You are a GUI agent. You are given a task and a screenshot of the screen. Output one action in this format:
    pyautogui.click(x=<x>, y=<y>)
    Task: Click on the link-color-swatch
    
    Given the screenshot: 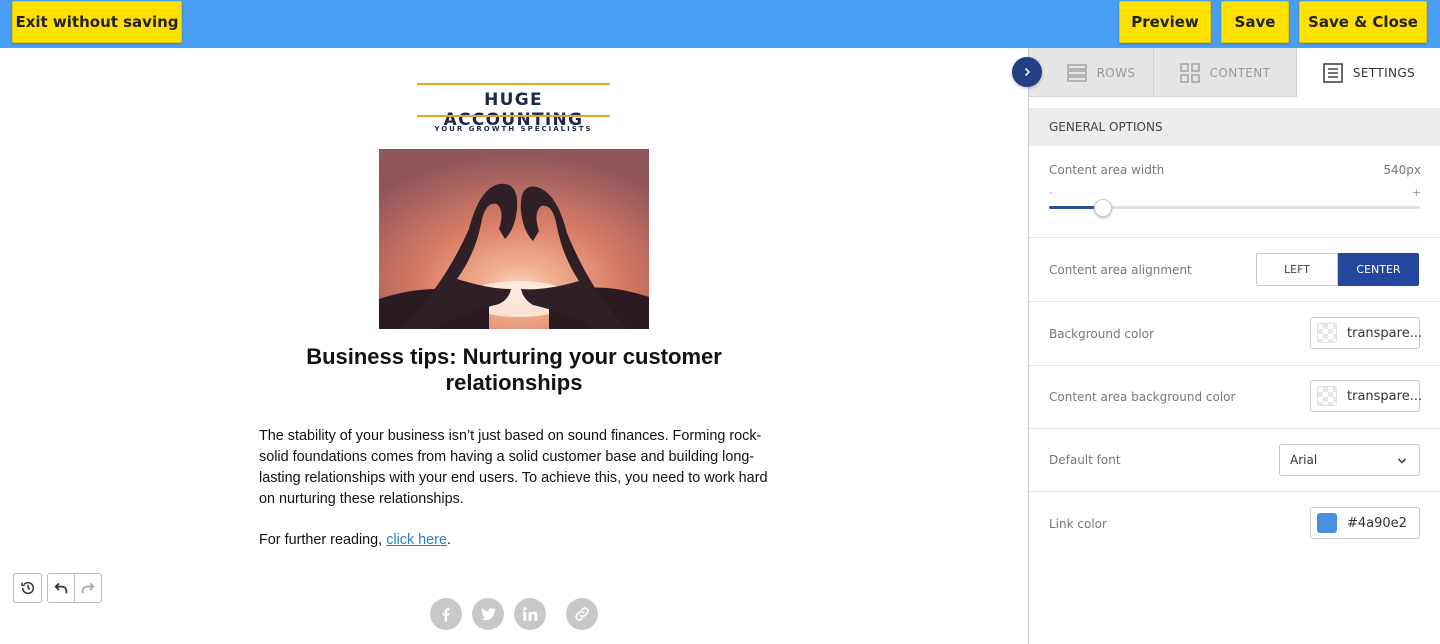 What is the action you would take?
    pyautogui.click(x=1327, y=523)
    